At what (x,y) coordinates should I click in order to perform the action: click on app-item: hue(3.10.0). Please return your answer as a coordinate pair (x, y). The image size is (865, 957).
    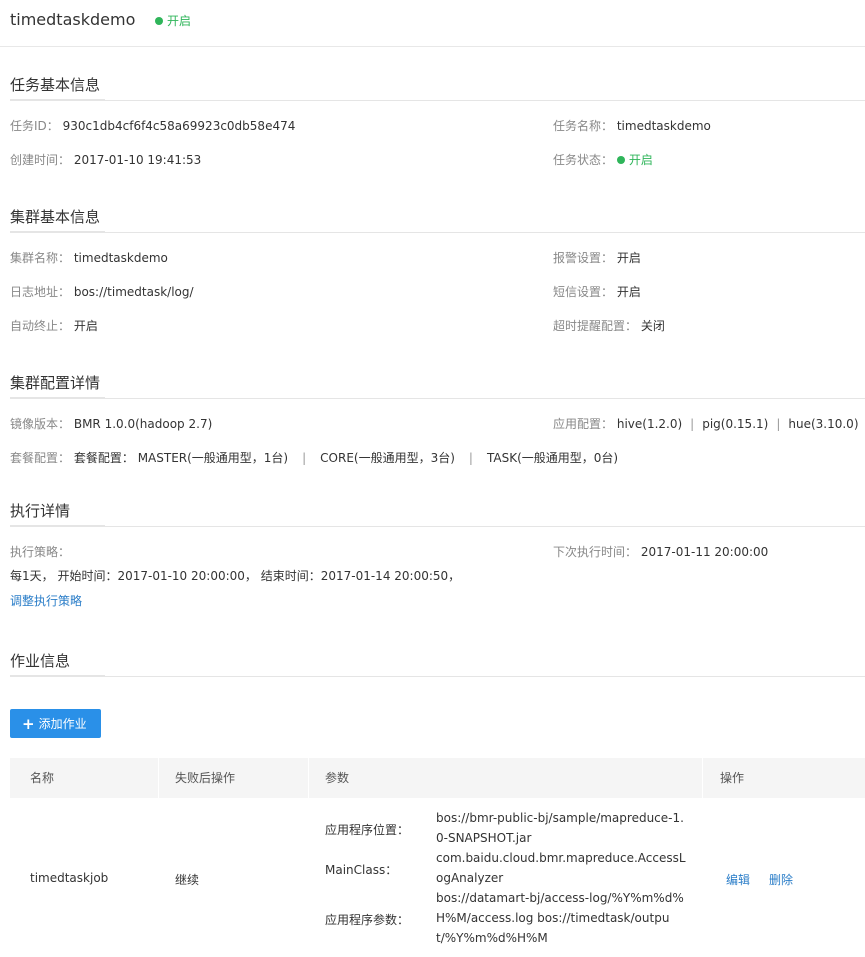
    Looking at the image, I should click on (823, 424).